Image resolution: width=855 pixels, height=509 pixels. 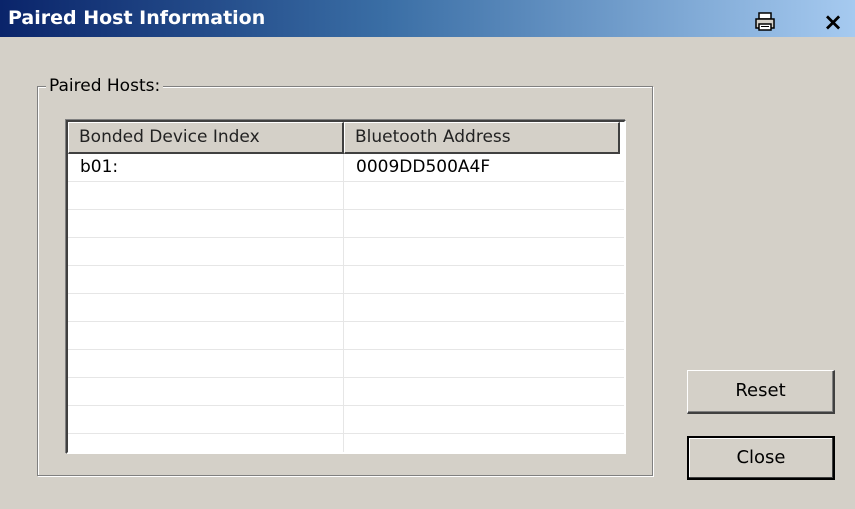 What do you see at coordinates (761, 458) in the screenshot?
I see `close-button: Close` at bounding box center [761, 458].